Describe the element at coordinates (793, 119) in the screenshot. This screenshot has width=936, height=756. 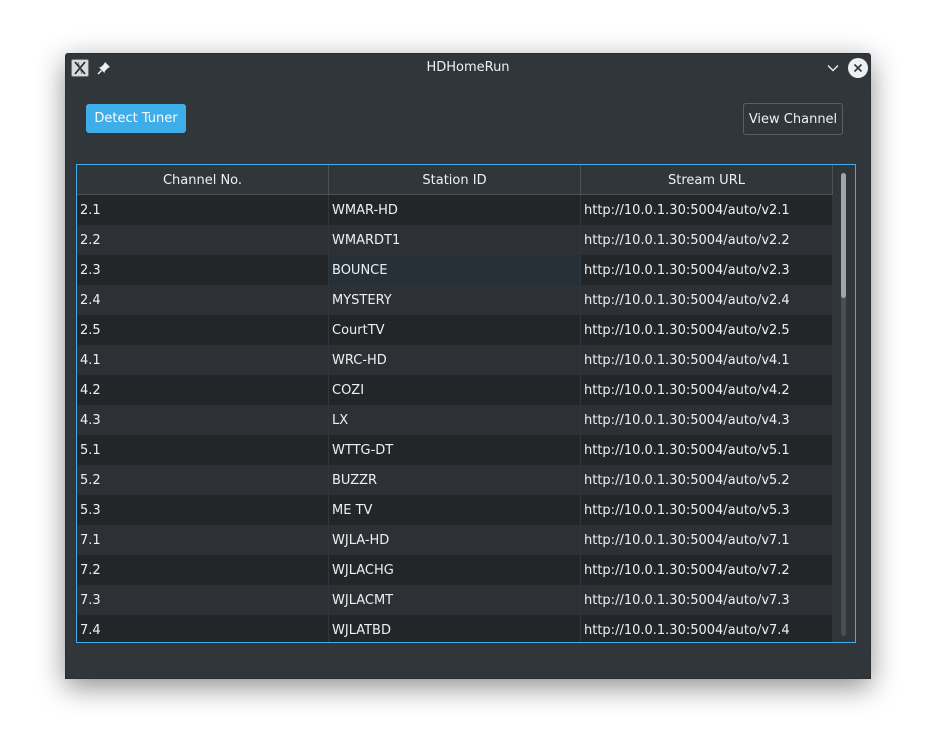
I see `view-channel-button: View Channel` at that location.